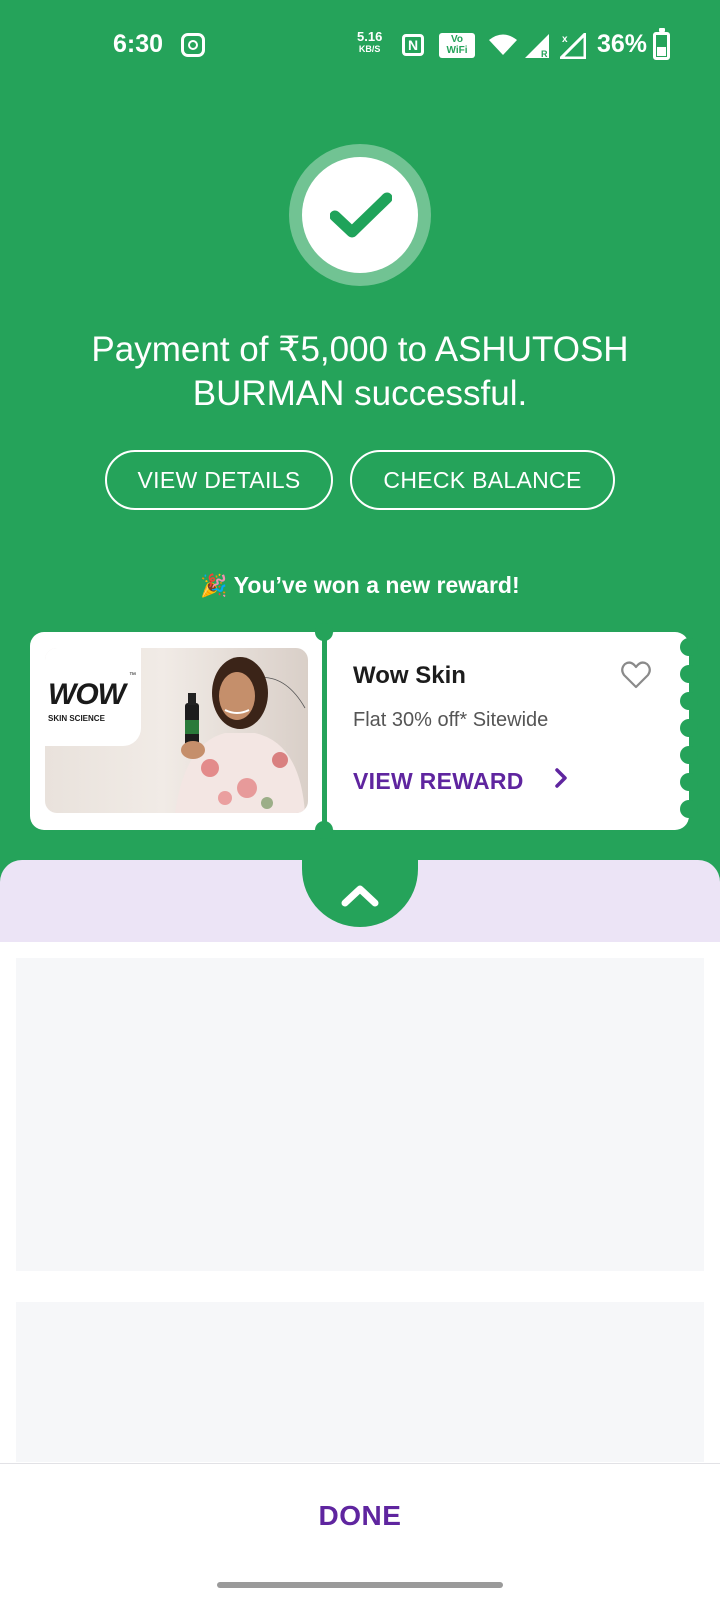 This screenshot has width=720, height=1600. I want to click on chevron-right-icon, so click(561, 778).